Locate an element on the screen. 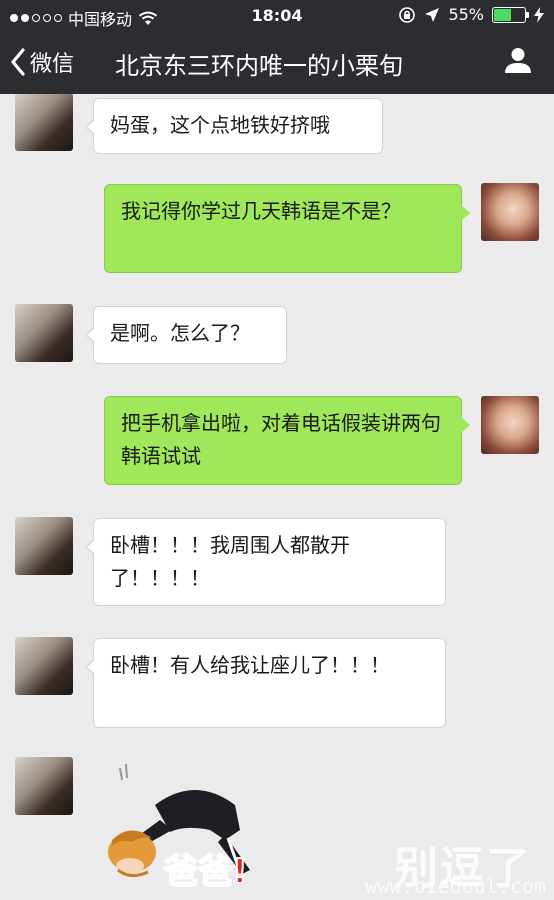 The height and width of the screenshot is (900, 554). watermark-url: www.biedoul.com is located at coordinates (455, 886).